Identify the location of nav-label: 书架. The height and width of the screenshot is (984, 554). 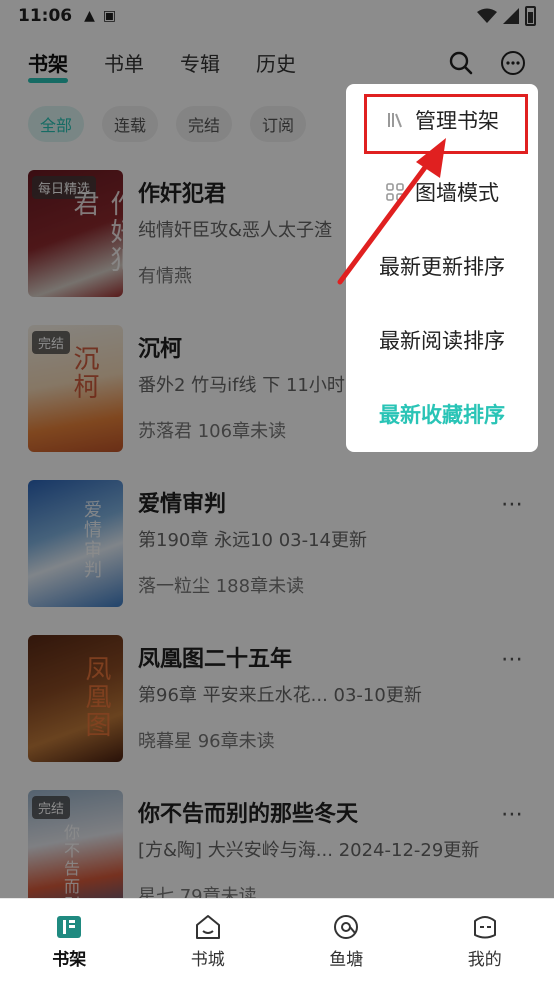
(69, 960).